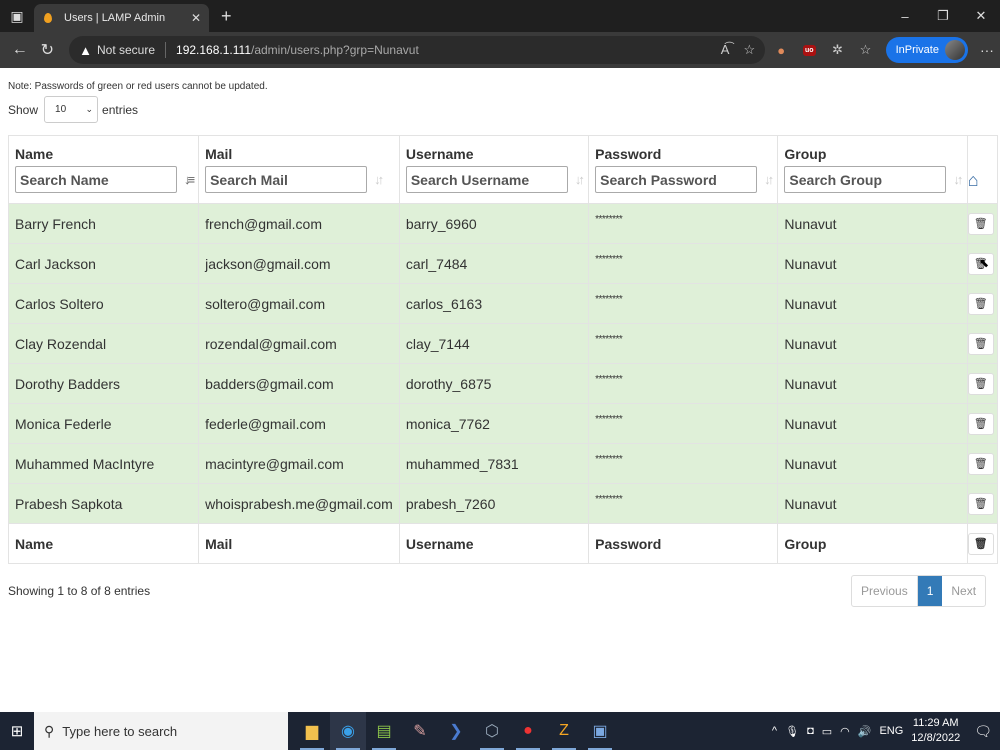  I want to click on show-hidden-icons-icon: ^, so click(774, 731).